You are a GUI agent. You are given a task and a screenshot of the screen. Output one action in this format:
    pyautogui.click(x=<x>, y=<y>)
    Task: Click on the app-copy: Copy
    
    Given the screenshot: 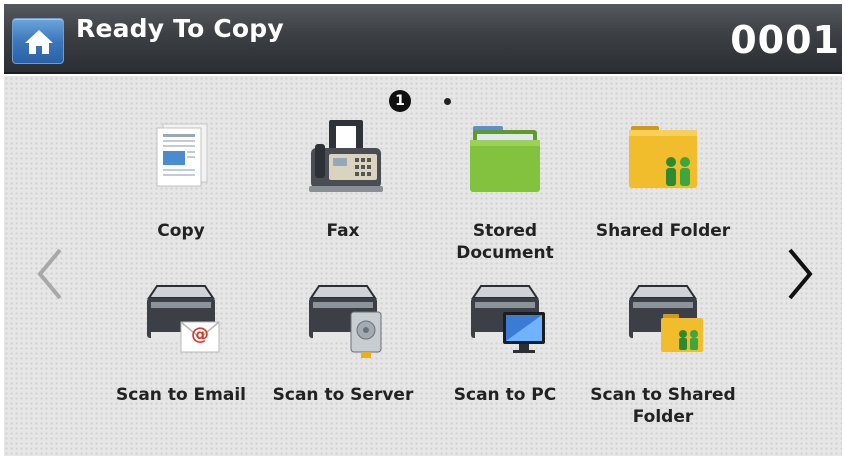 What is the action you would take?
    pyautogui.click(x=181, y=193)
    